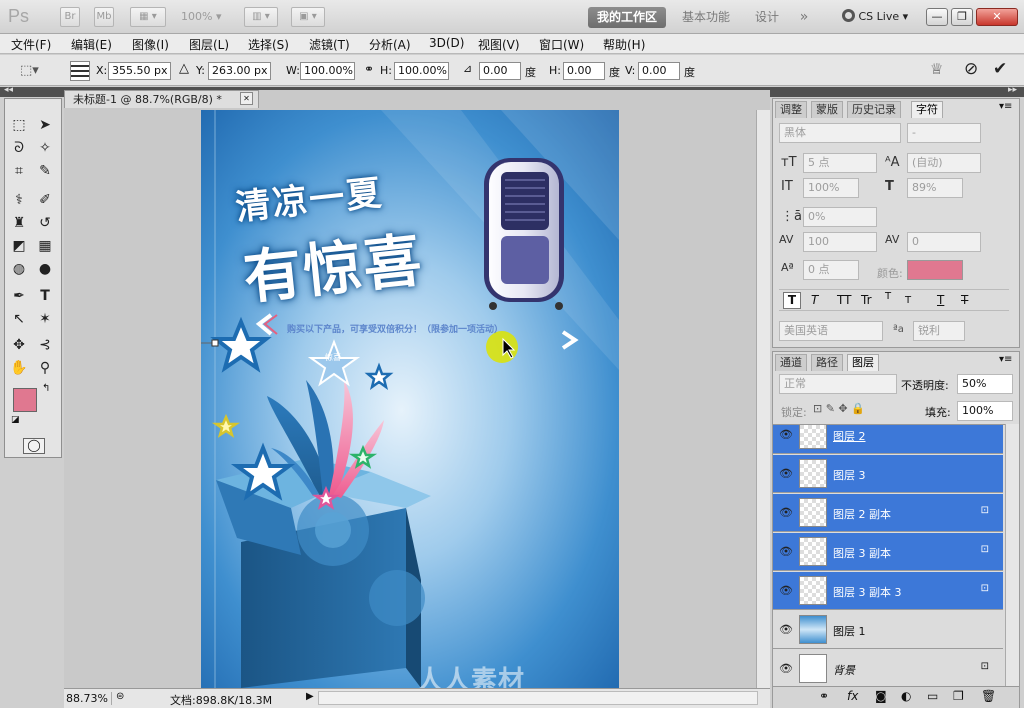 Image resolution: width=1024 pixels, height=708 pixels. What do you see at coordinates (184, 68) in the screenshot?
I see `relative-position-icon: △` at bounding box center [184, 68].